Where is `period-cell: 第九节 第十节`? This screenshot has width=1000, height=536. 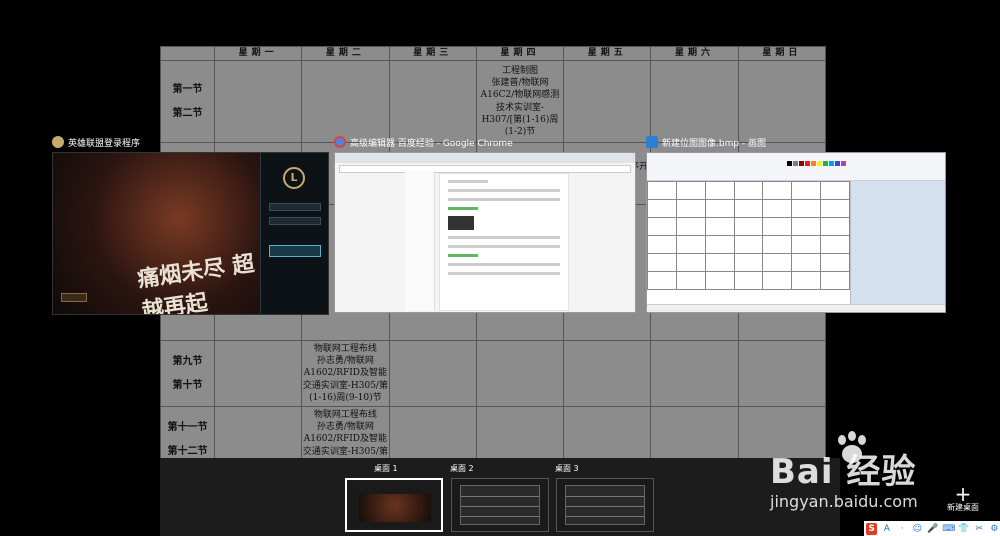
period-cell: 第九节 第十节 is located at coordinates (187, 373).